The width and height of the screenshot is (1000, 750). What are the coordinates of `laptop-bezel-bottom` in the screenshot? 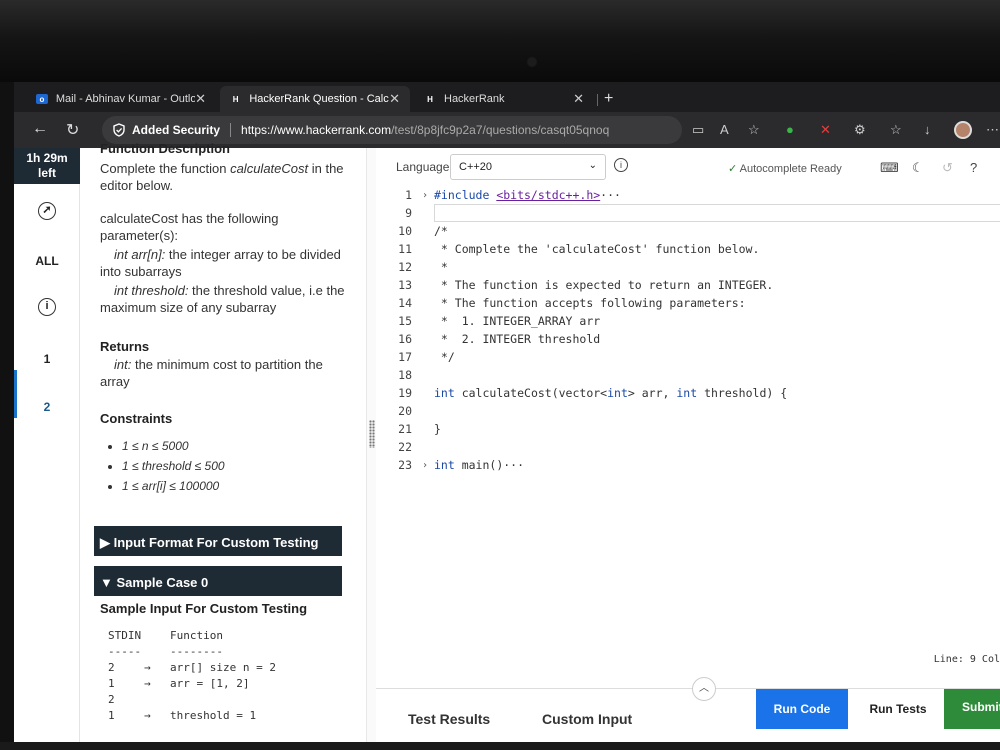 It's located at (500, 746).